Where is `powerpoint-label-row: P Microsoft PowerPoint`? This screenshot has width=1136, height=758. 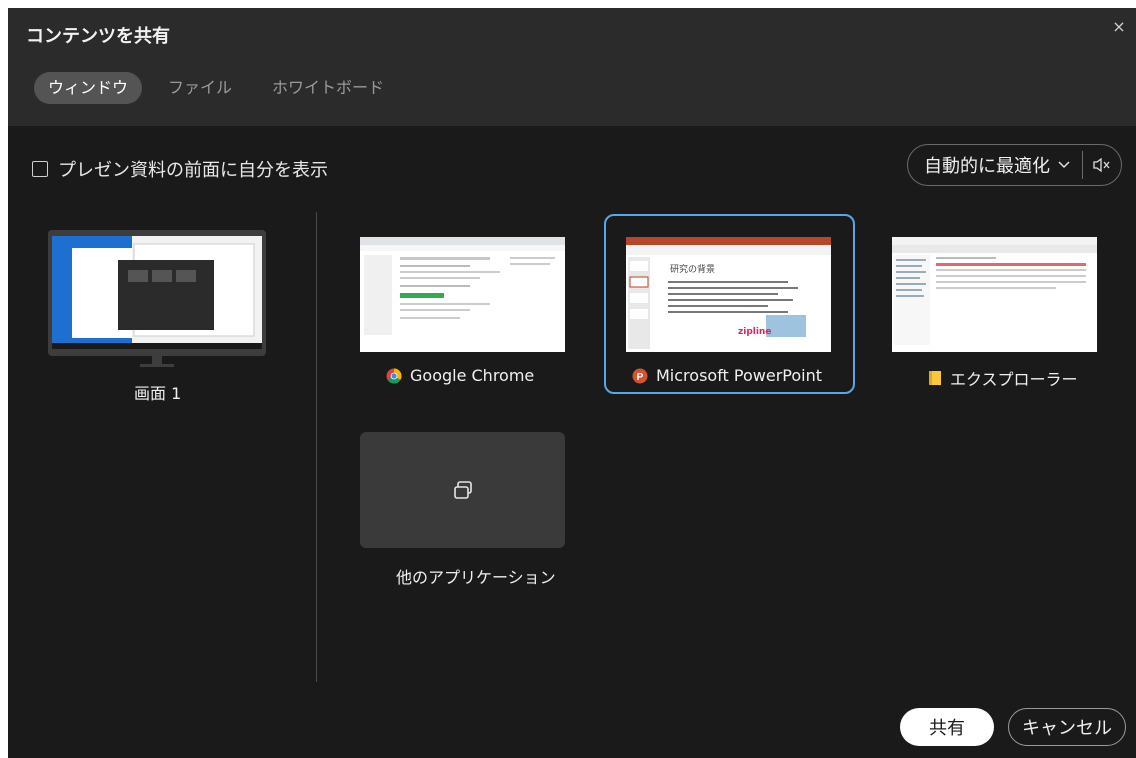 powerpoint-label-row: P Microsoft PowerPoint is located at coordinates (727, 375).